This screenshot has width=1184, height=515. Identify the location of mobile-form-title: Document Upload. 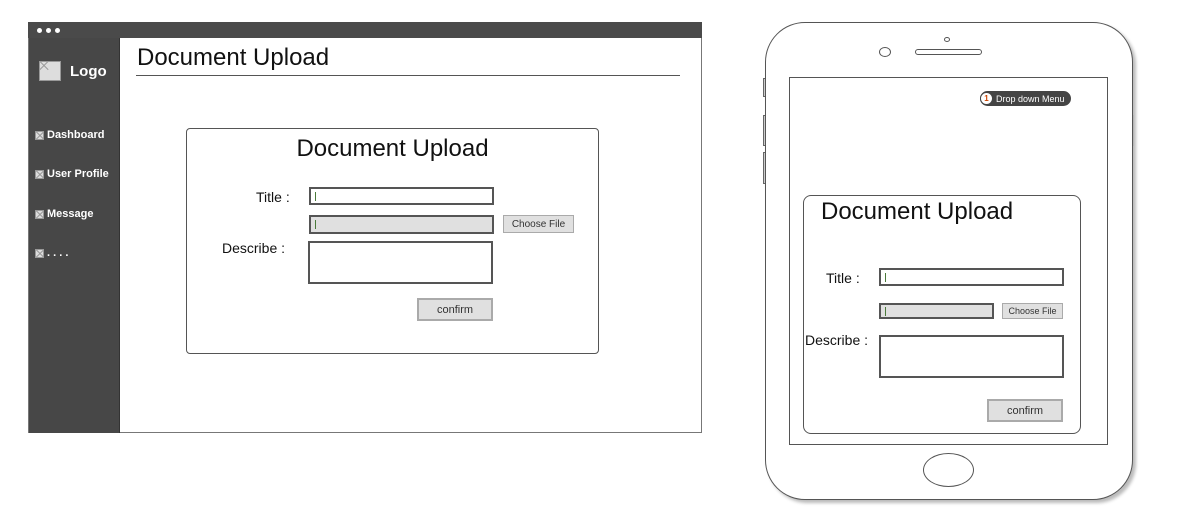
(917, 211).